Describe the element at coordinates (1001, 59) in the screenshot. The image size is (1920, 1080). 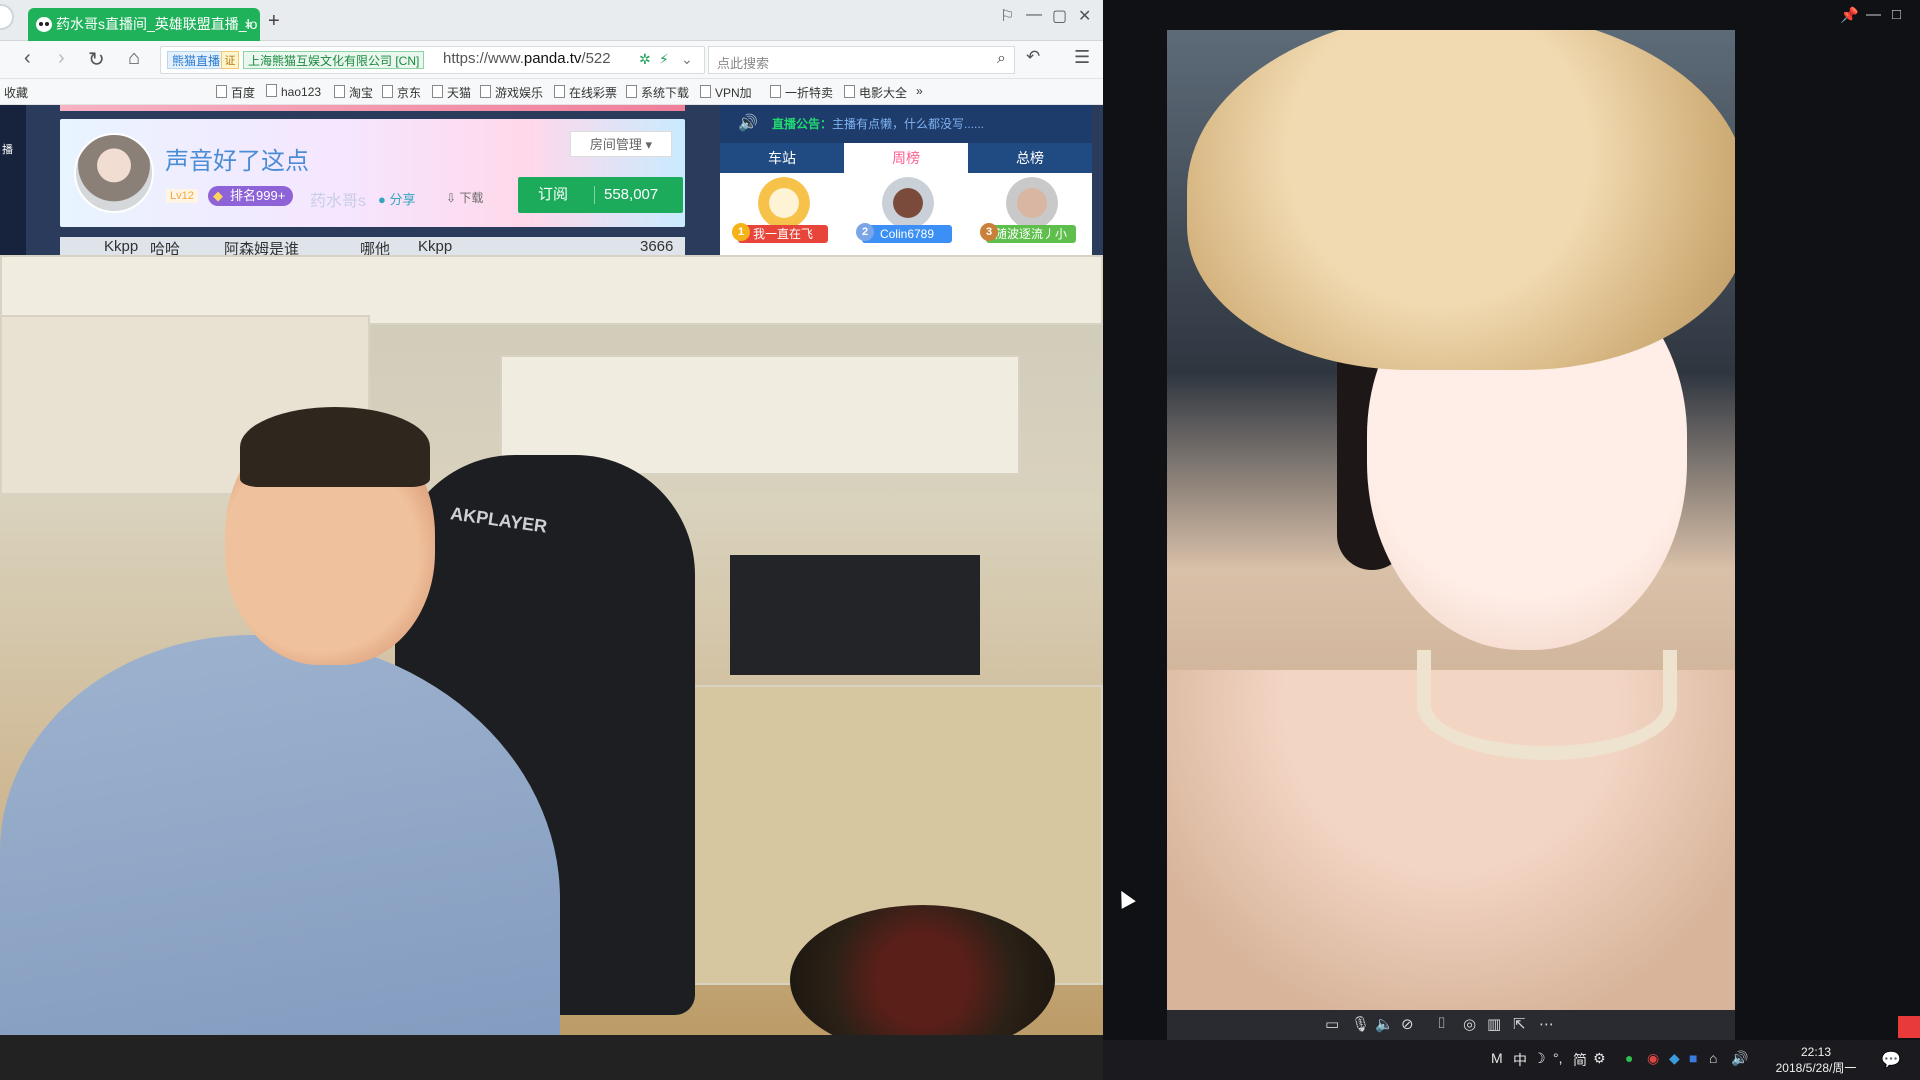
I see `search-icon: ⌕` at that location.